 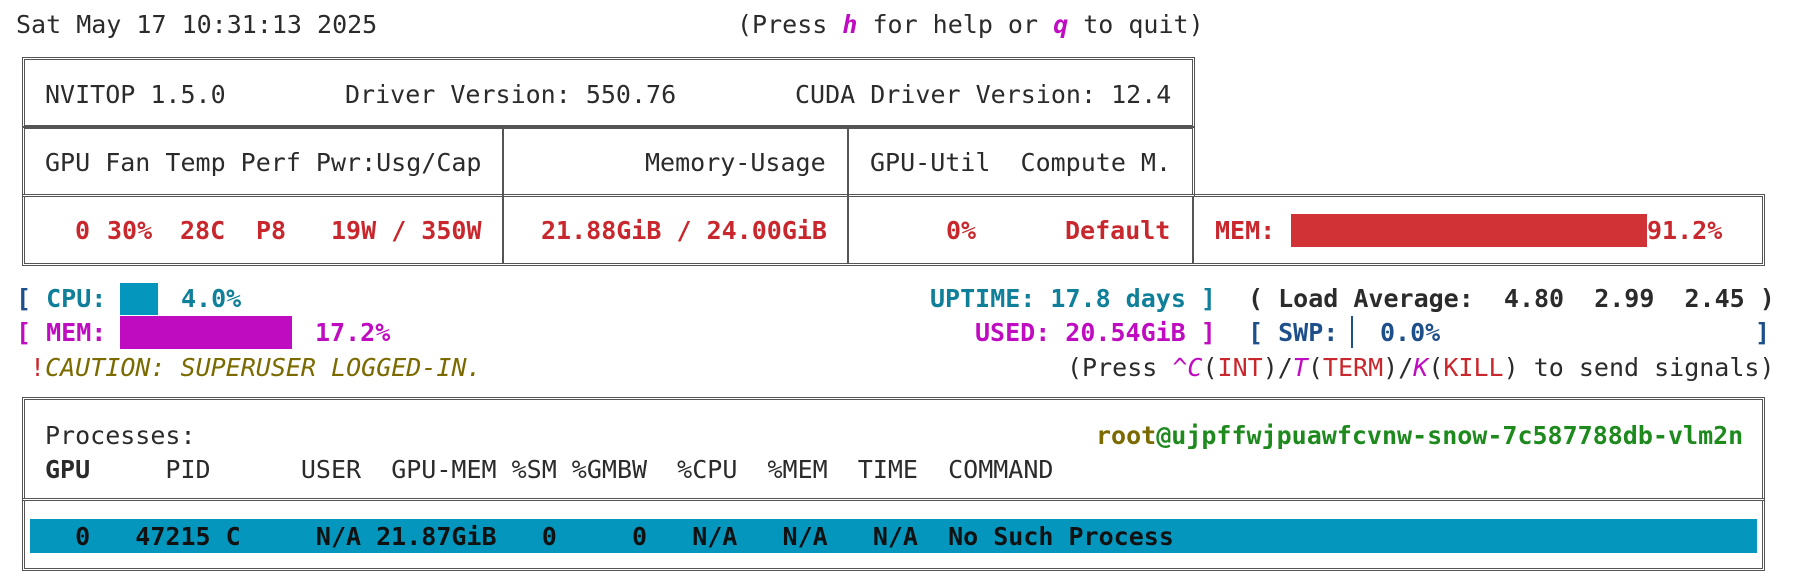 I want to click on gpu-mem-percent: 91.2%, so click(x=1685, y=230).